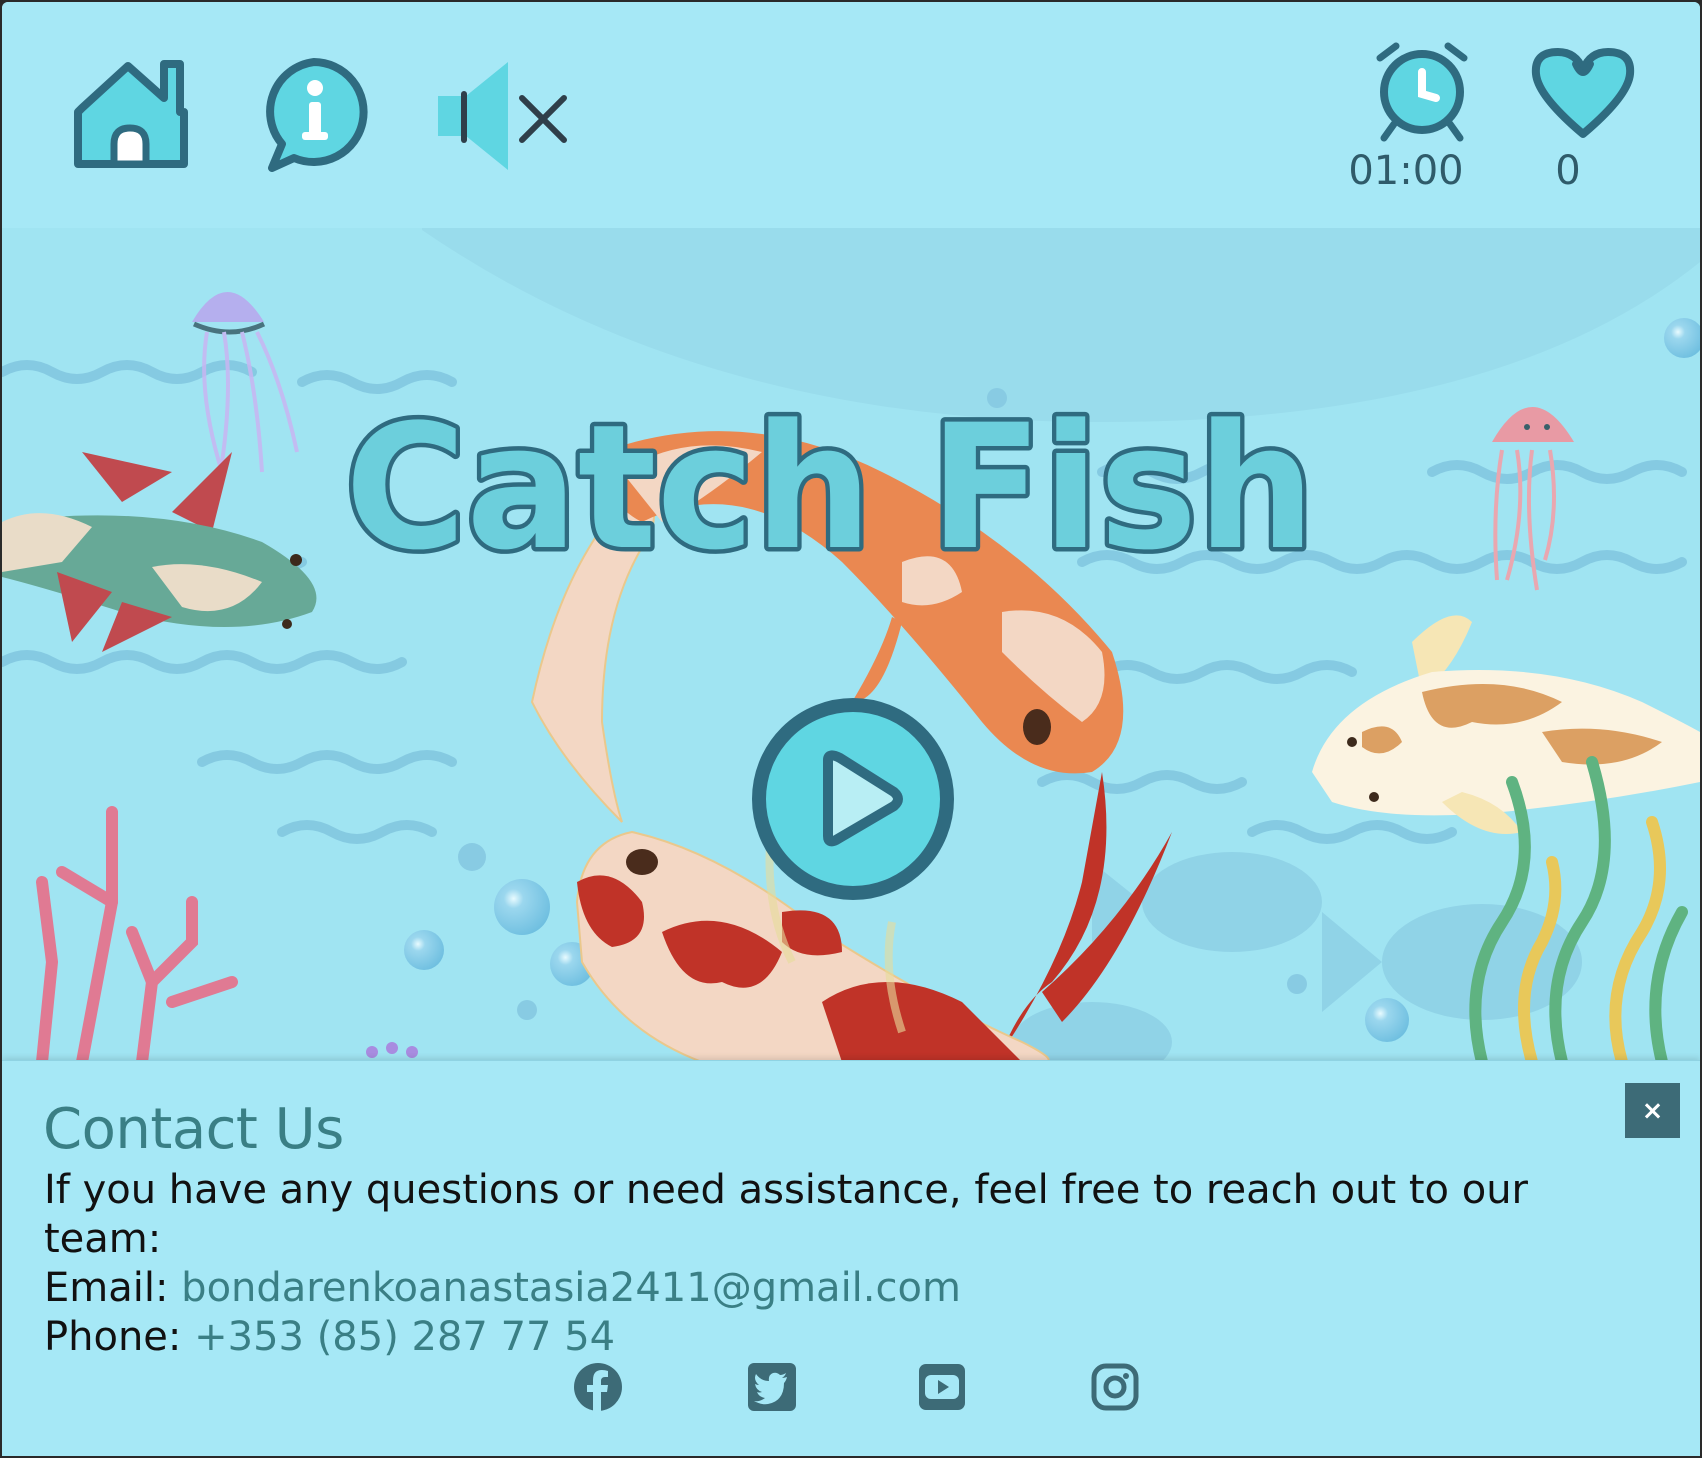  Describe the element at coordinates (851, 1391) in the screenshot. I see `social-links` at that location.